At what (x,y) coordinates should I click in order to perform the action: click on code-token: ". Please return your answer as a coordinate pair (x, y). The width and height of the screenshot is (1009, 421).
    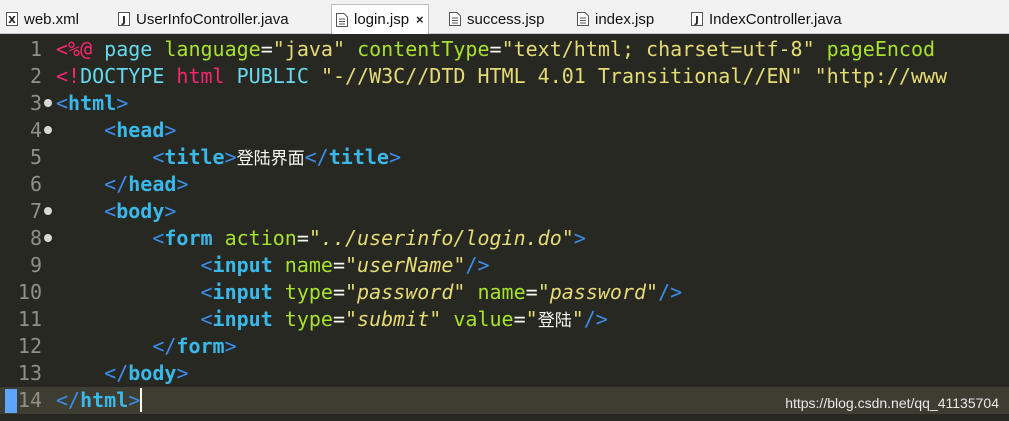
    Looking at the image, I should click on (531, 319).